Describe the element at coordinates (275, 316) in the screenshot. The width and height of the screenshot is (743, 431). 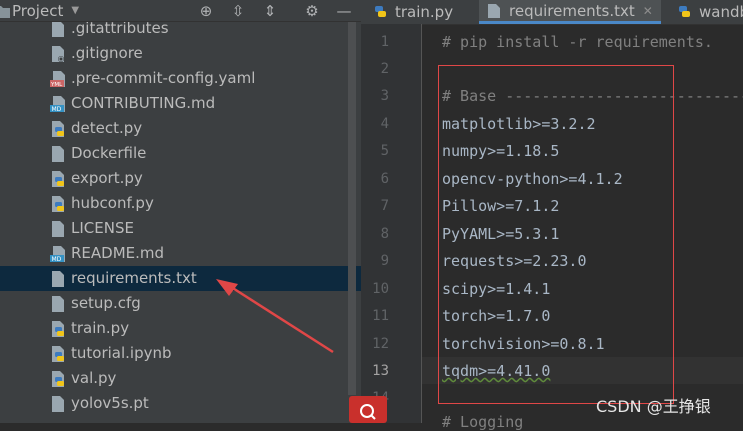
I see `annotation-arrow` at that location.